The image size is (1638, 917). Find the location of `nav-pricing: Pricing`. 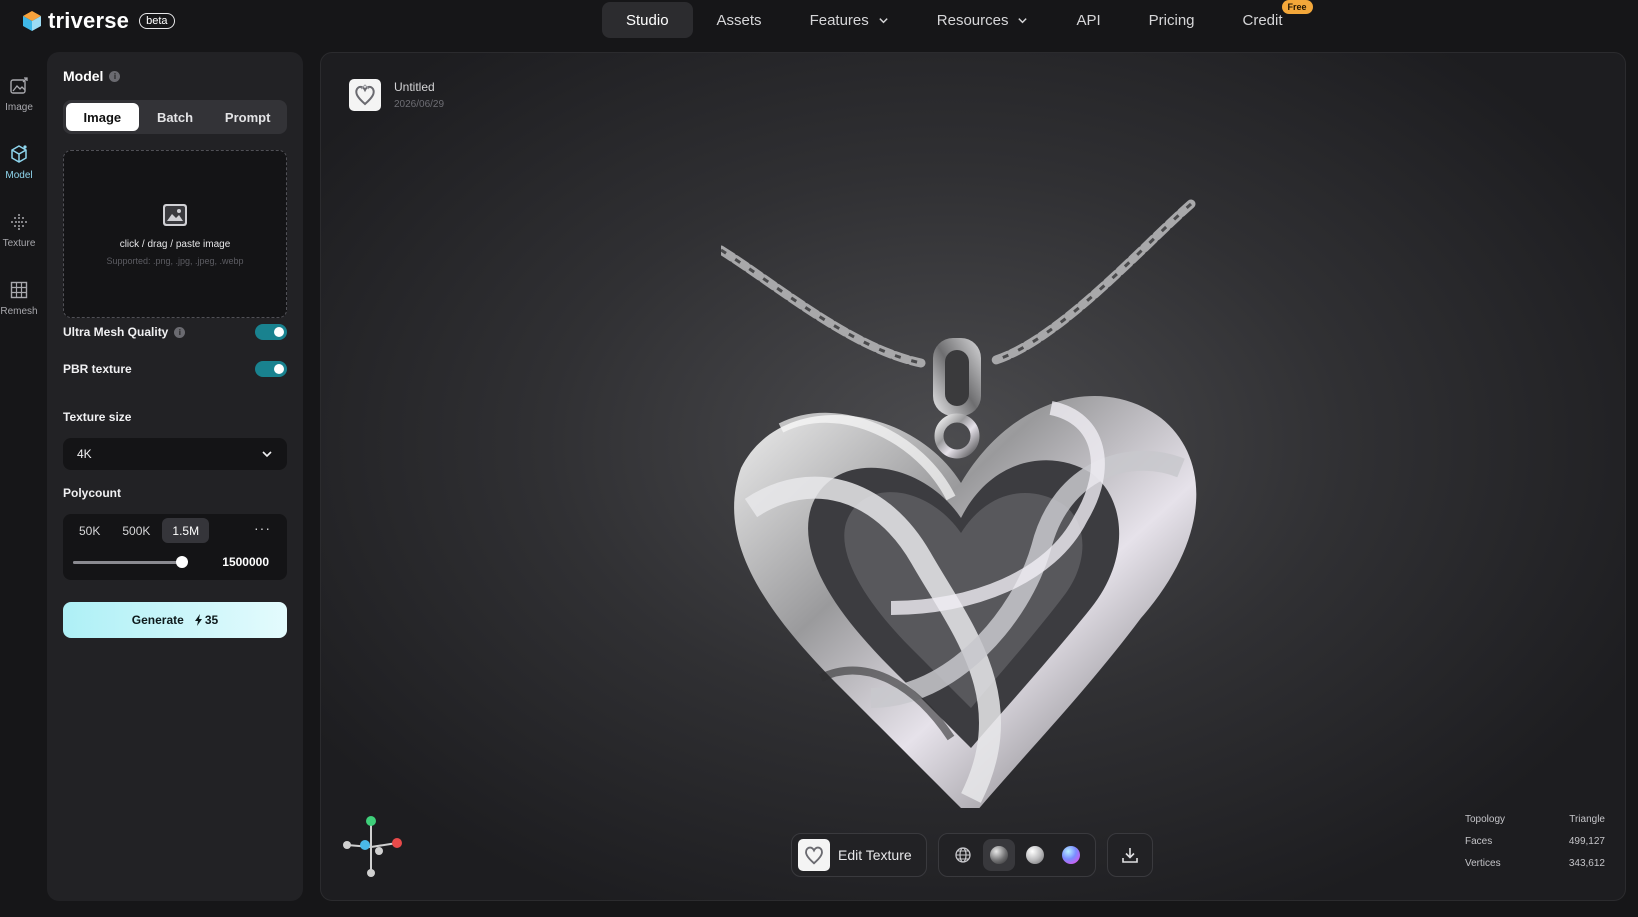

nav-pricing: Pricing is located at coordinates (1172, 20).